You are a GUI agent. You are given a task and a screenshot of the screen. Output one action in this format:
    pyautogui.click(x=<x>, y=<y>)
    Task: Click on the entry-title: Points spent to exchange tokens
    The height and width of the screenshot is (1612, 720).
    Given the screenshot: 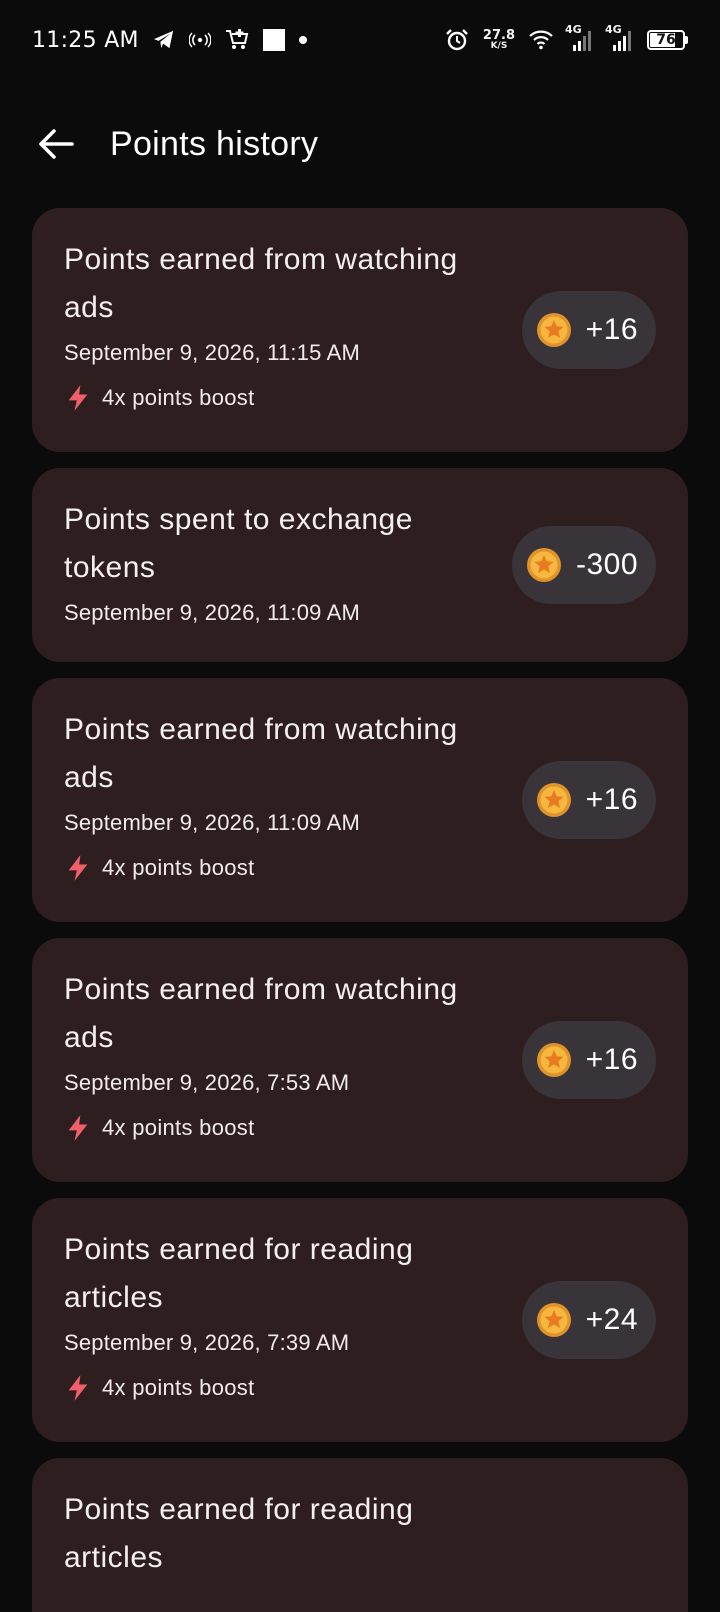 What is the action you would take?
    pyautogui.click(x=238, y=543)
    